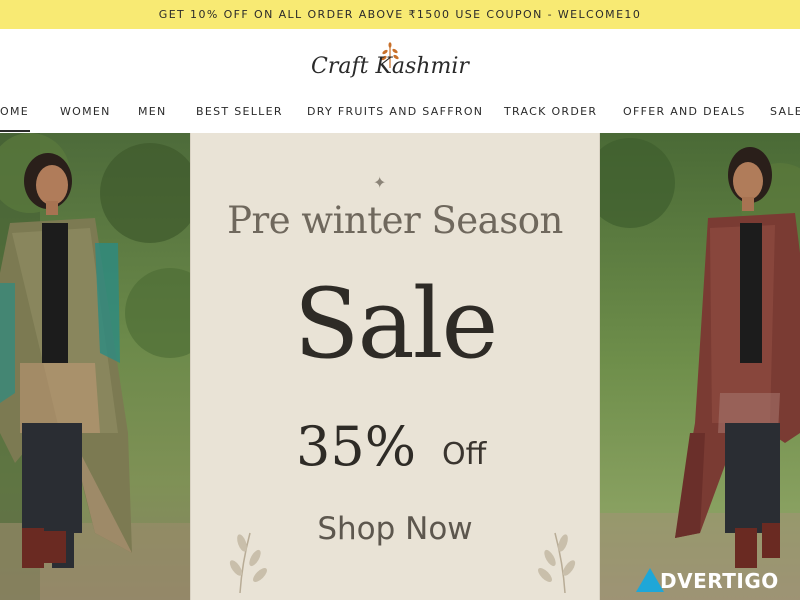  I want to click on nav-item-sale: SALE, so click(785, 111).